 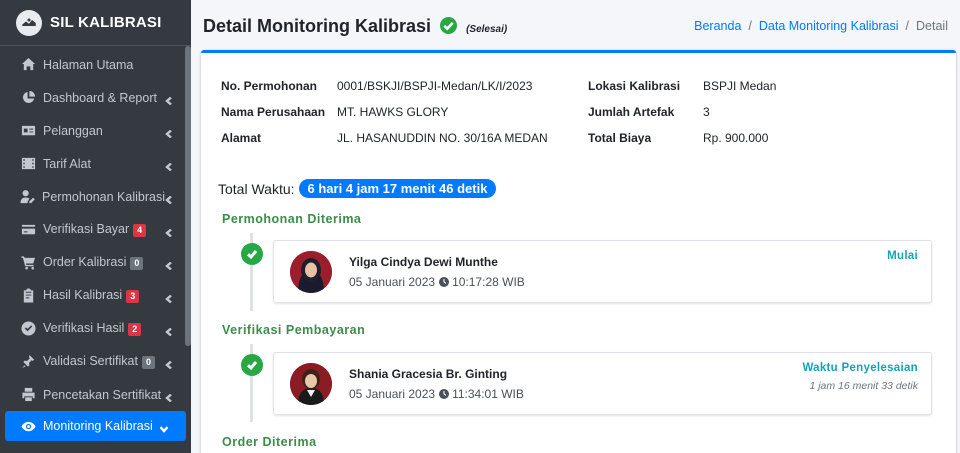 I want to click on breadcrumb-beranda: Beranda, so click(x=717, y=26).